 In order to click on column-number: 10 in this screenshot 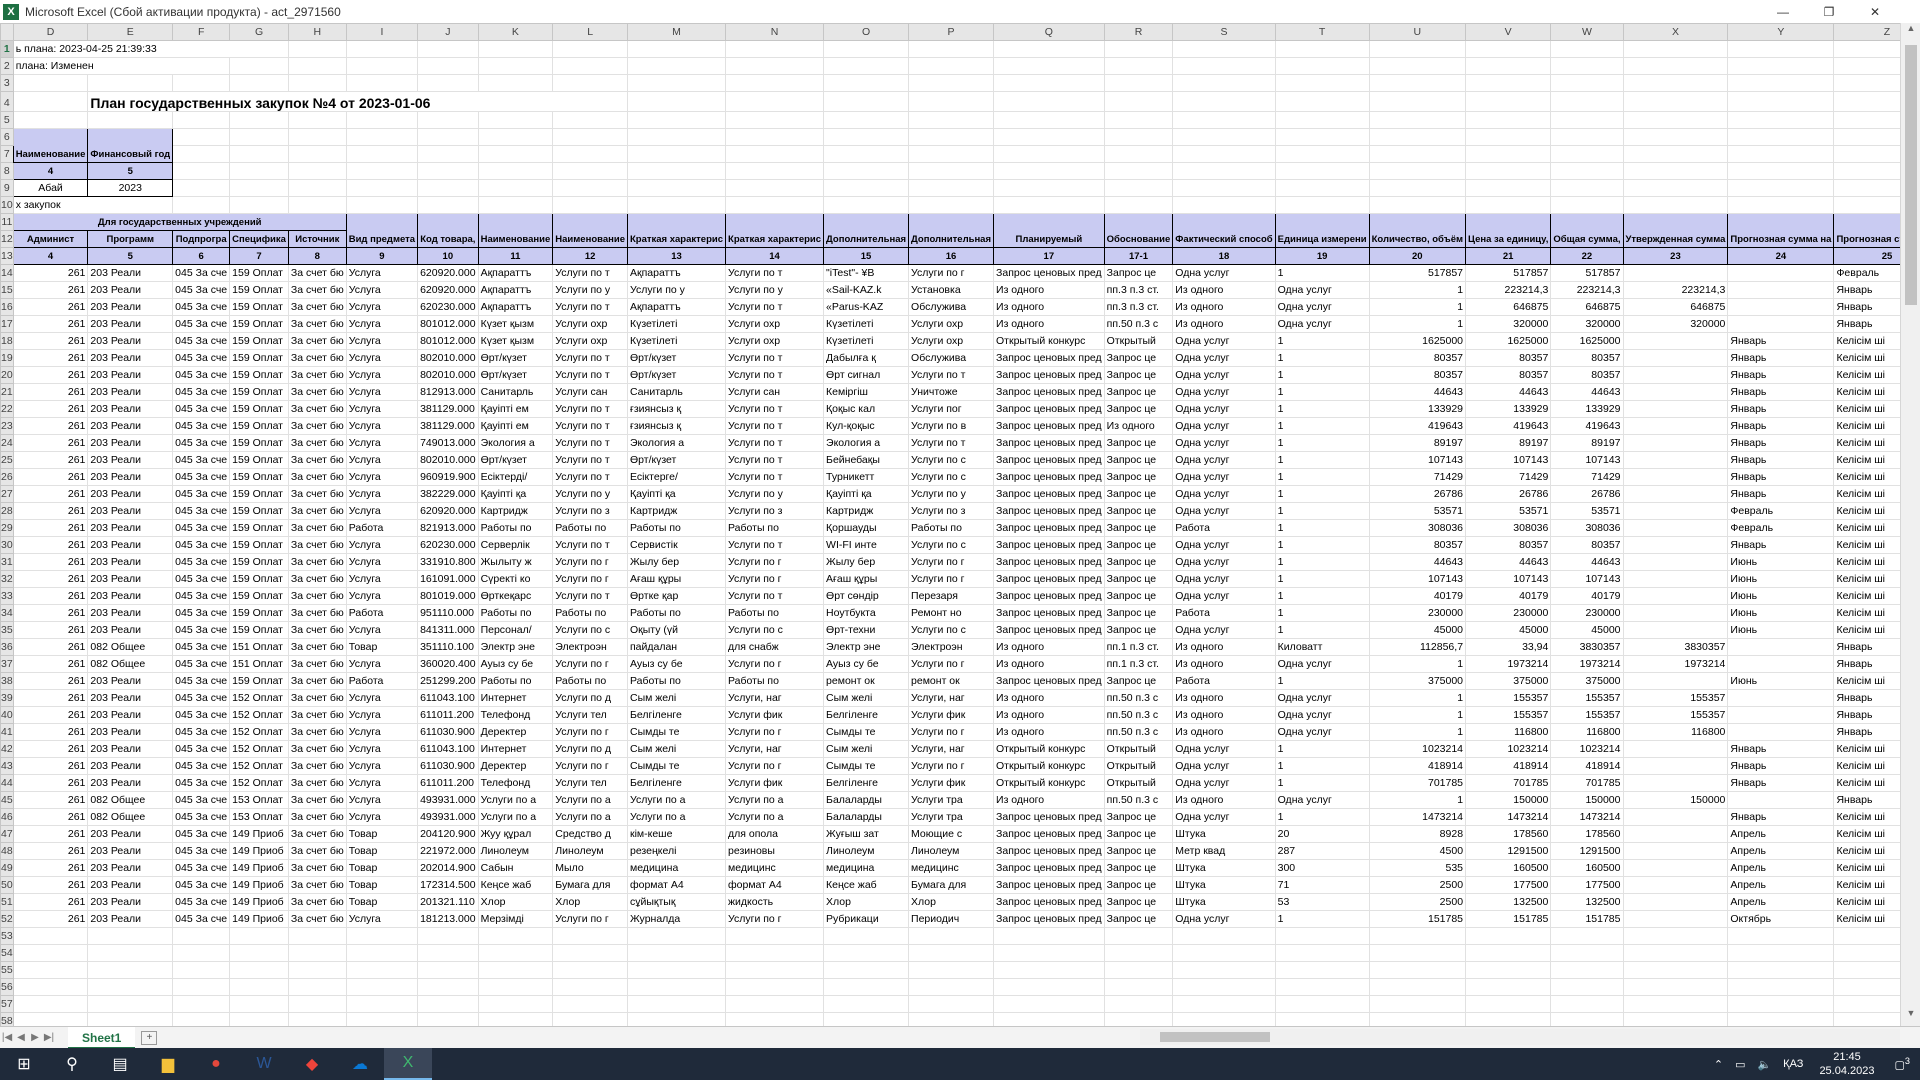, I will do `click(448, 256)`.